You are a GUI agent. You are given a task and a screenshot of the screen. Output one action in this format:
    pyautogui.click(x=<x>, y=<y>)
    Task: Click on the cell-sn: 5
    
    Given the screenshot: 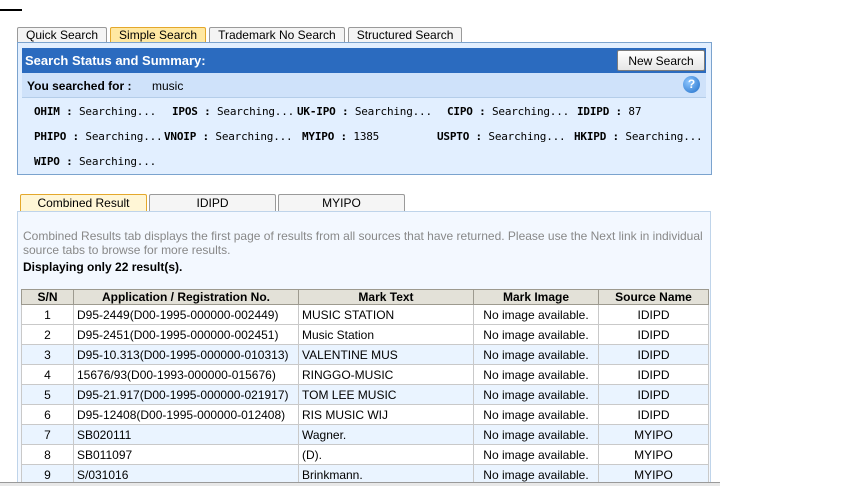 What is the action you would take?
    pyautogui.click(x=47, y=394)
    